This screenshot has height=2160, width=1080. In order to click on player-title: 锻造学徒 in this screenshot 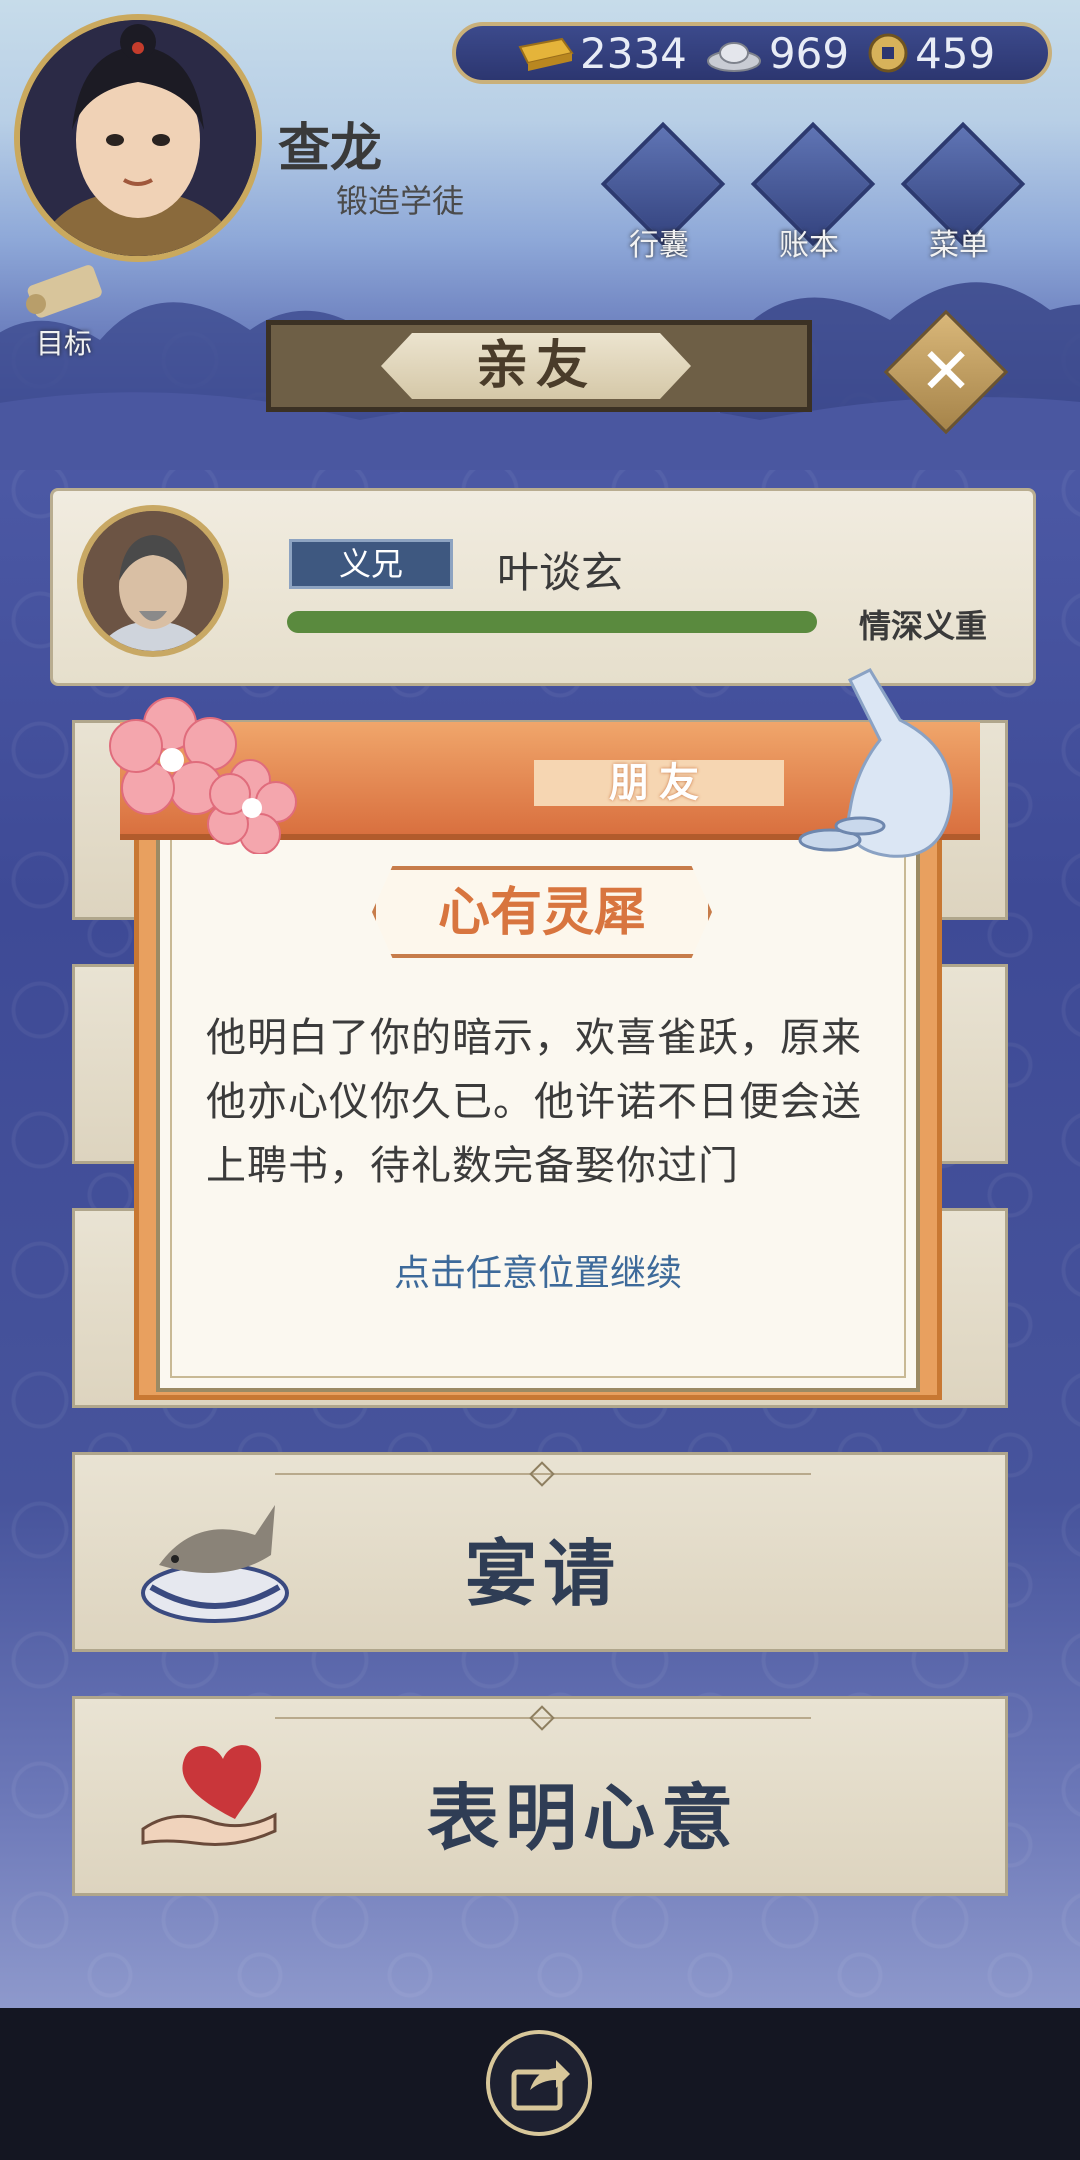, I will do `click(400, 201)`.